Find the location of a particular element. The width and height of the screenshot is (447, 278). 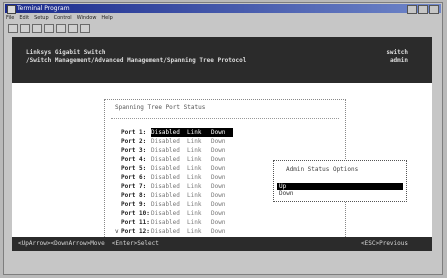

panel-title: Spanning Tree Port Status is located at coordinates (160, 107).